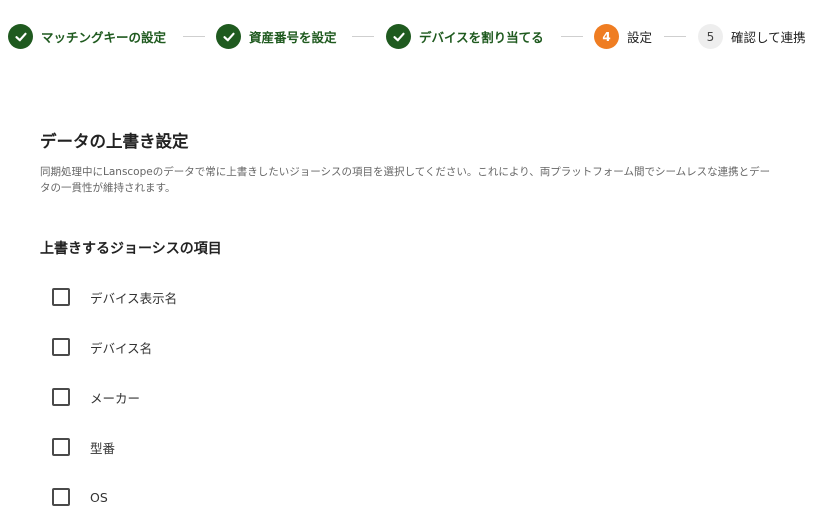  What do you see at coordinates (623, 36) in the screenshot?
I see `step-settings: 4 設定` at bounding box center [623, 36].